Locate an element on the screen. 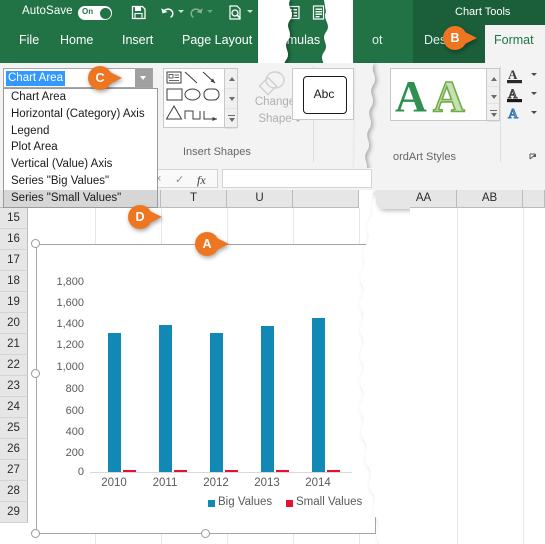 The image size is (545, 544). legend-swatch-big-values is located at coordinates (211, 503).